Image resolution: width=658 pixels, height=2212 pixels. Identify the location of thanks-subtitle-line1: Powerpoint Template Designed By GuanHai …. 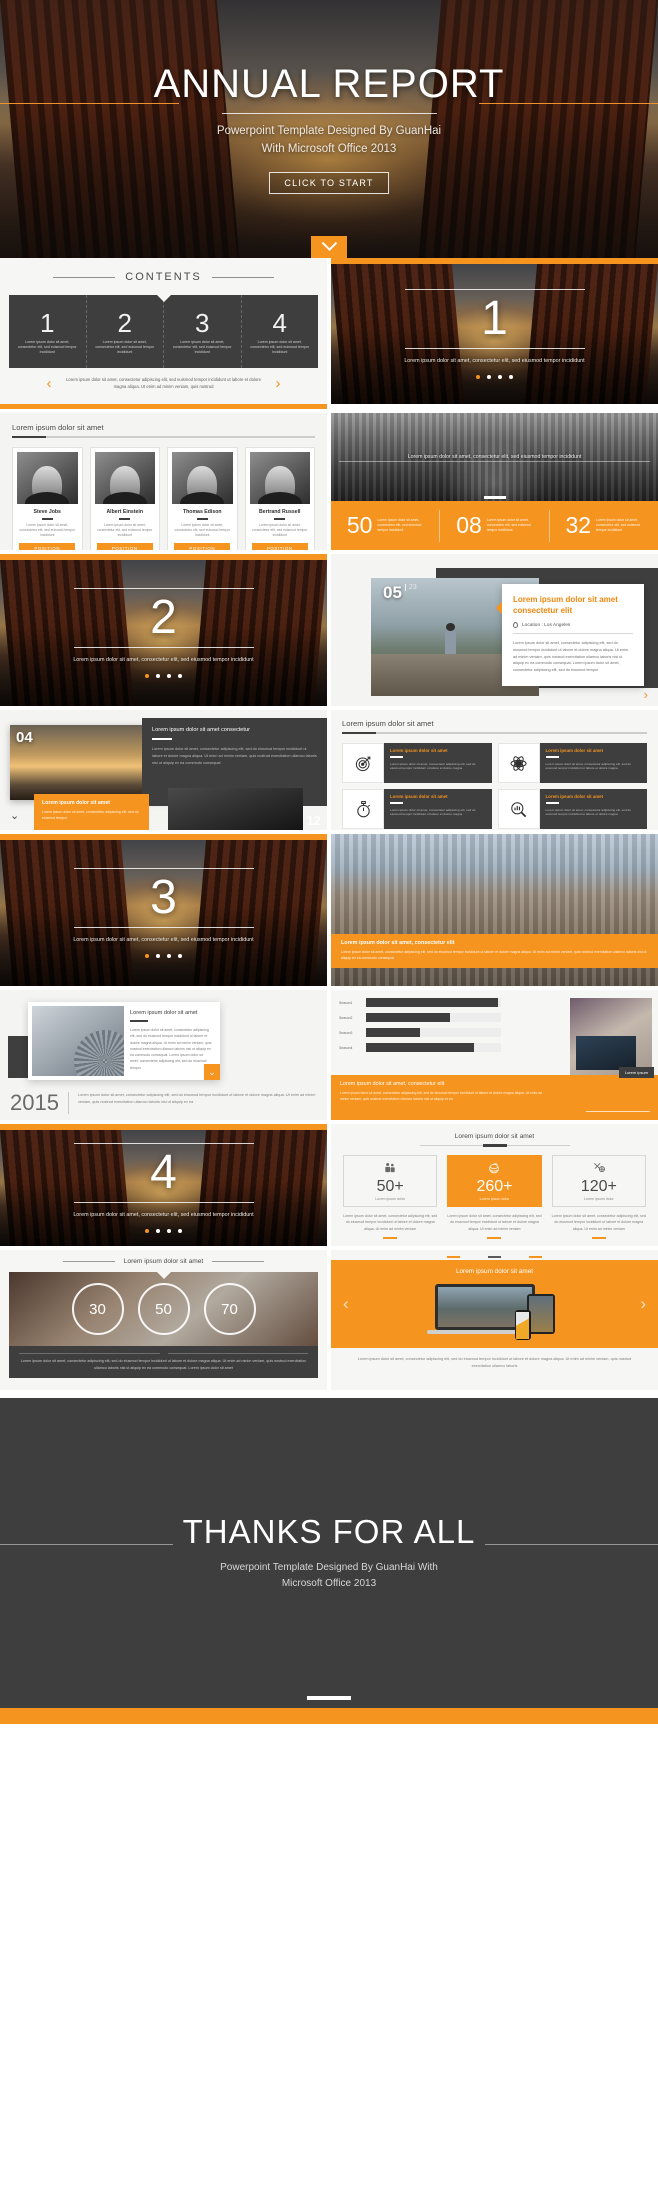
(329, 1567).